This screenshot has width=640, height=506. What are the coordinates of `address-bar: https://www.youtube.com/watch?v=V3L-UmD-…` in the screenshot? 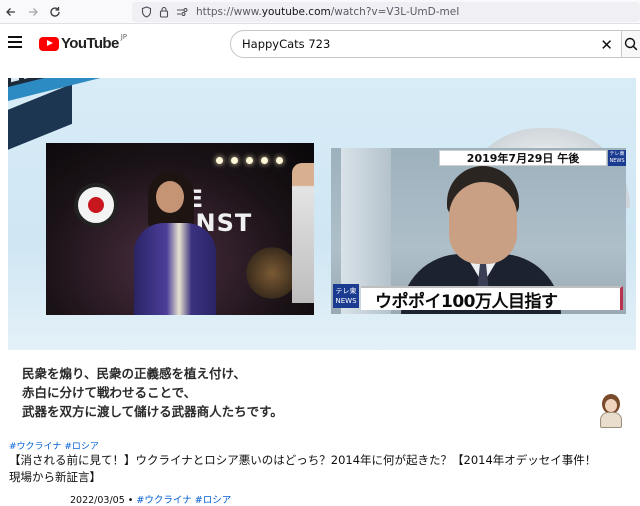 It's located at (386, 12).